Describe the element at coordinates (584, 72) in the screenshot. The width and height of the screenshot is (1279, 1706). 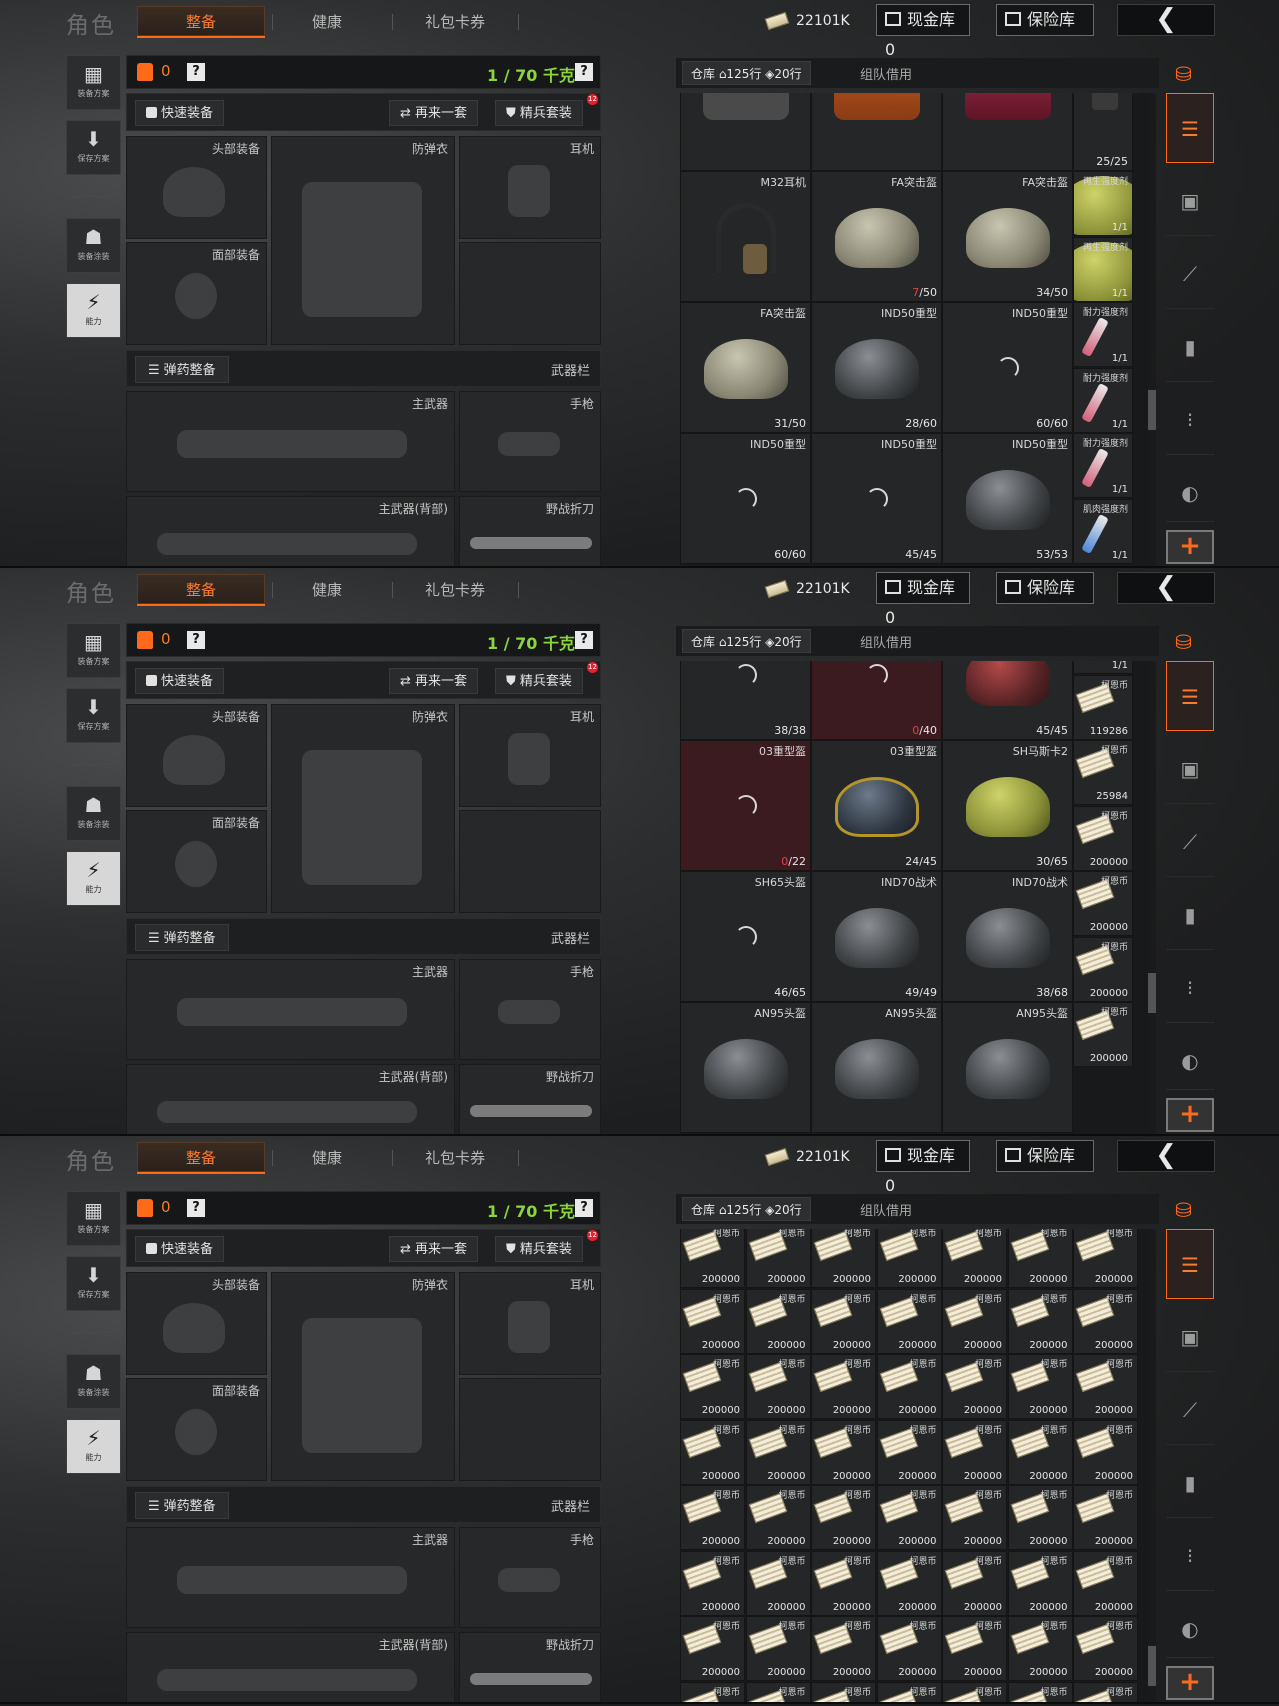
I see `weight-help-button: ?` at that location.